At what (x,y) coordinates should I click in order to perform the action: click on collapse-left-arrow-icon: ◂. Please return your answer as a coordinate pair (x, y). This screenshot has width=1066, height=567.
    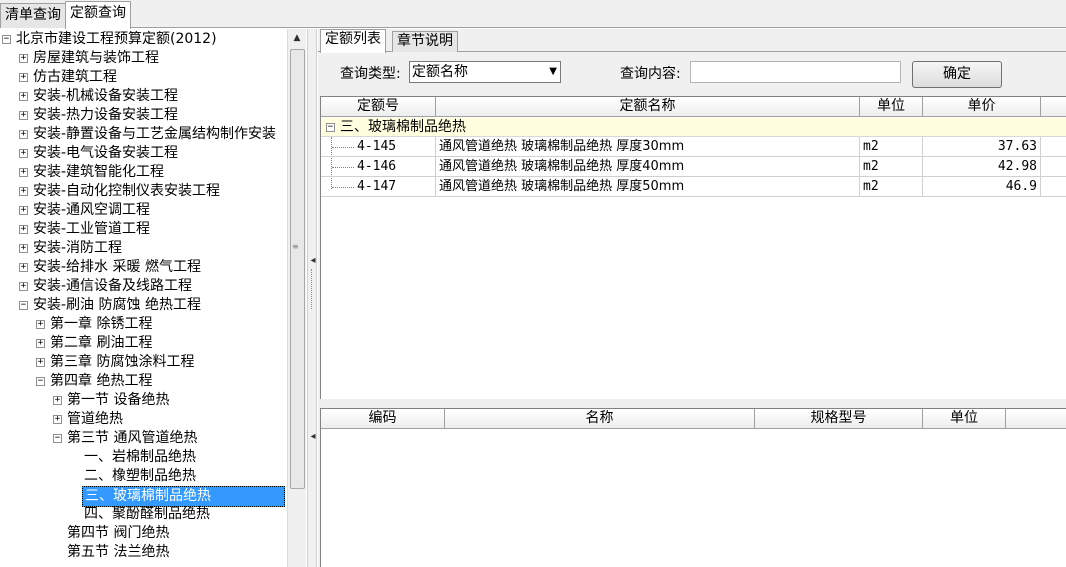
    Looking at the image, I should click on (313, 260).